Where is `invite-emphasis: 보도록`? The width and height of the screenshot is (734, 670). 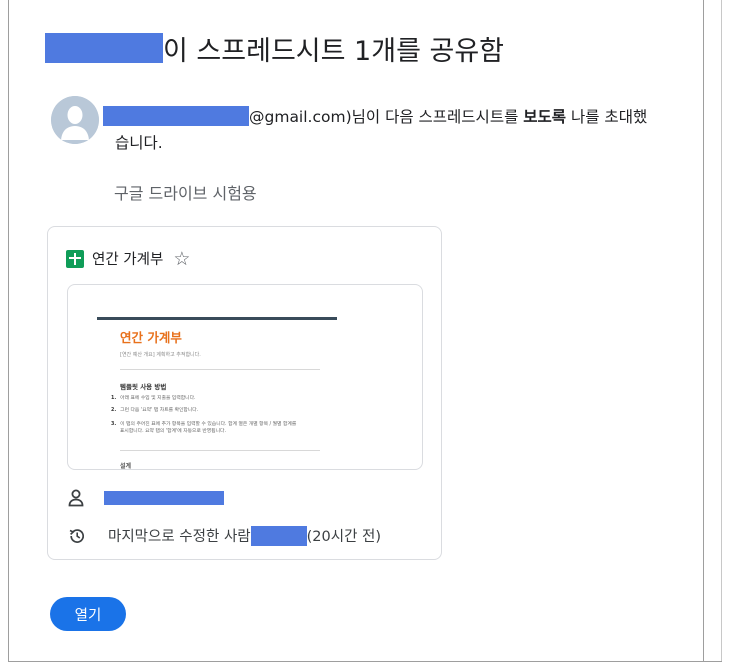 invite-emphasis: 보도록 is located at coordinates (545, 117).